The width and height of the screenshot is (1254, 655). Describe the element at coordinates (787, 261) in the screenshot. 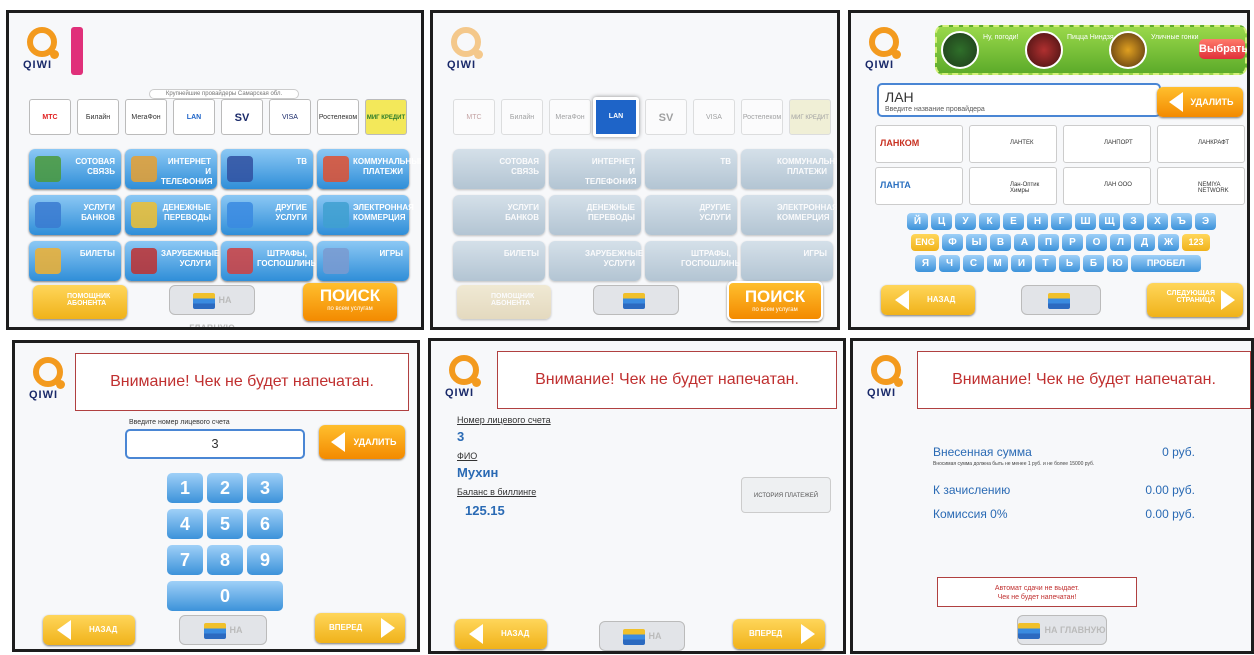

I see `category-games: ИГРЫ` at that location.